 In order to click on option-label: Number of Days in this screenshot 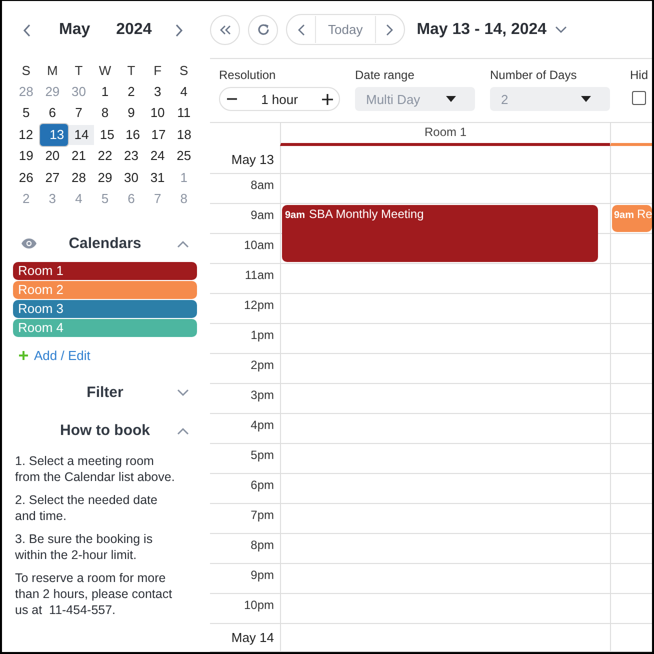, I will do `click(534, 75)`.